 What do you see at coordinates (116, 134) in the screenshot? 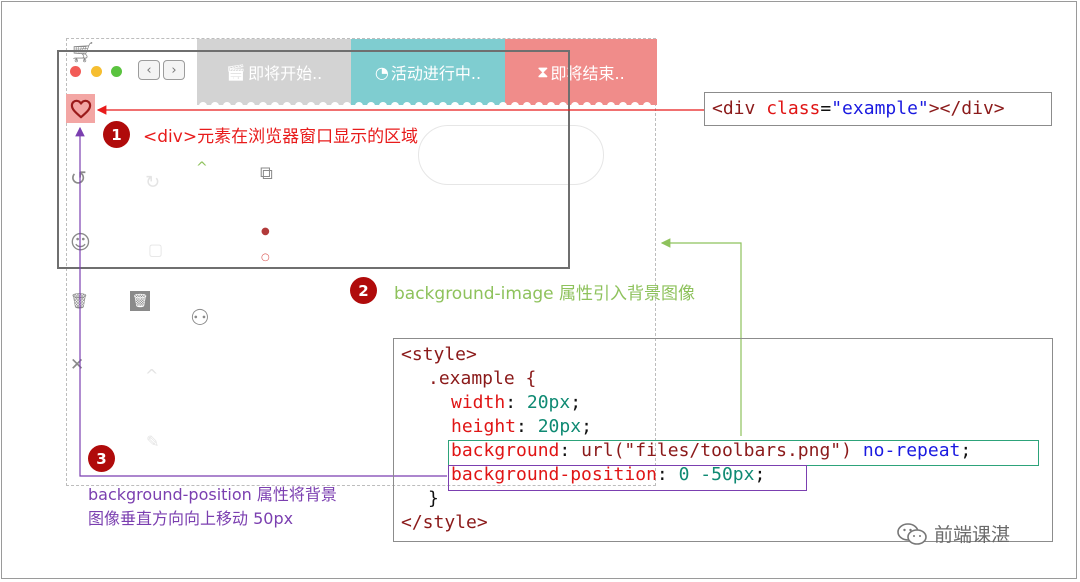
I see `step-1-badge: 1` at bounding box center [116, 134].